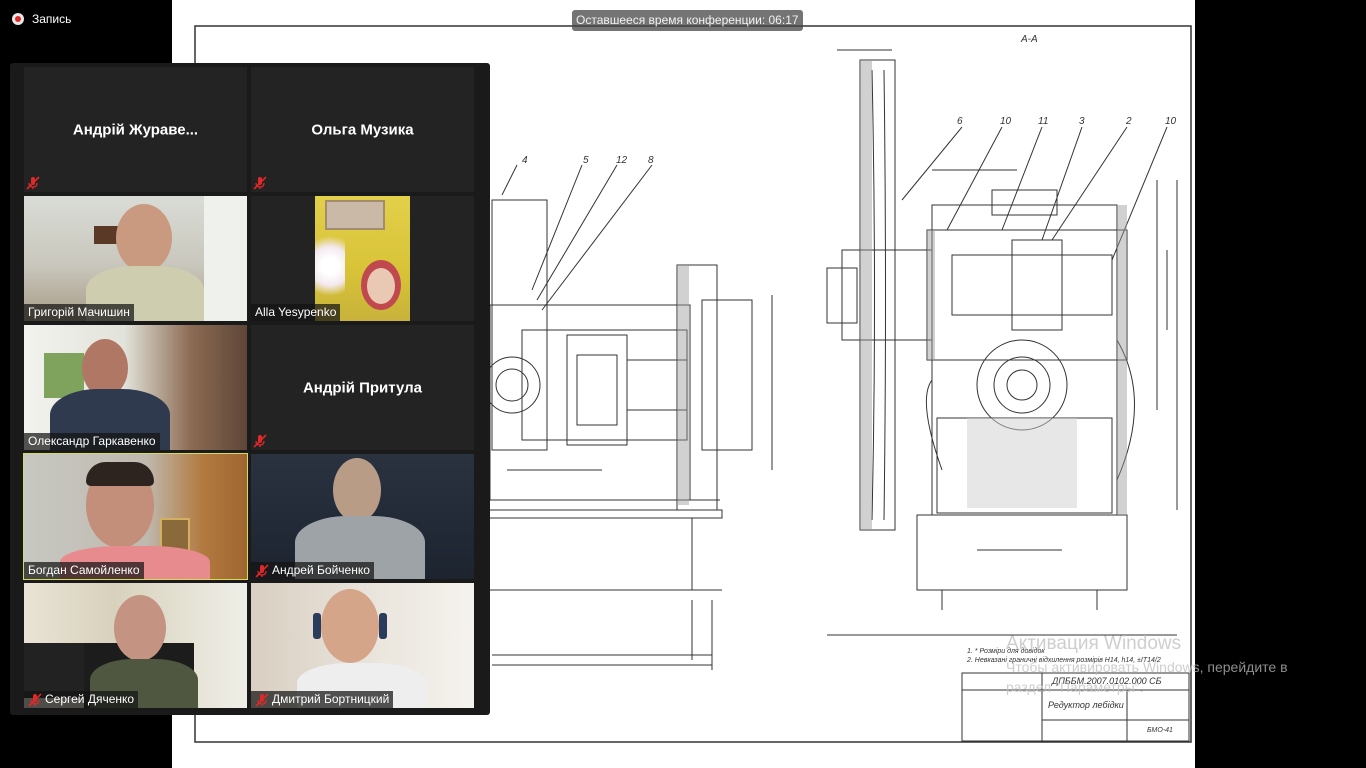 Image resolution: width=1366 pixels, height=768 pixels. Describe the element at coordinates (383, 626) in the screenshot. I see `headphones-earcup` at that location.